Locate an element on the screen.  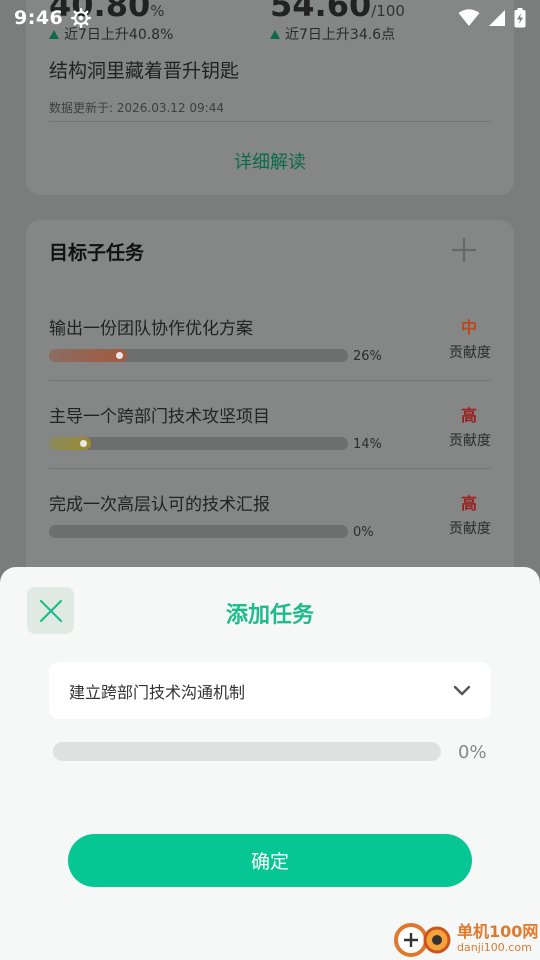
task-select: 建立跨部门技术沟通机制 is located at coordinates (270, 690).